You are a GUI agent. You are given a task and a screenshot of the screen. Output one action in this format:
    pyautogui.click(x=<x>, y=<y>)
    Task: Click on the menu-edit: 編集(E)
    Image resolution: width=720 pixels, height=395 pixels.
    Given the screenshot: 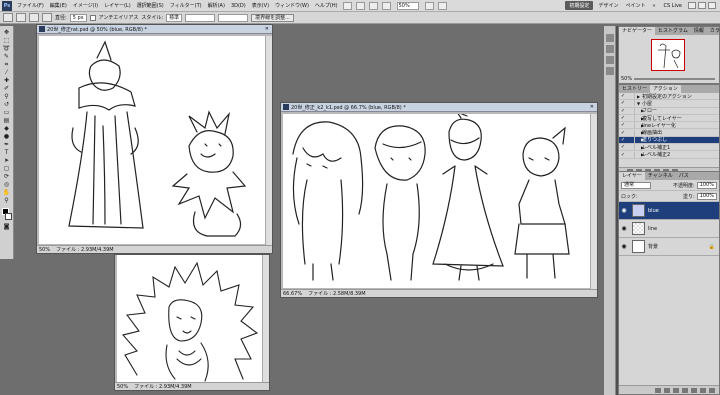 What is the action you would take?
    pyautogui.click(x=58, y=5)
    